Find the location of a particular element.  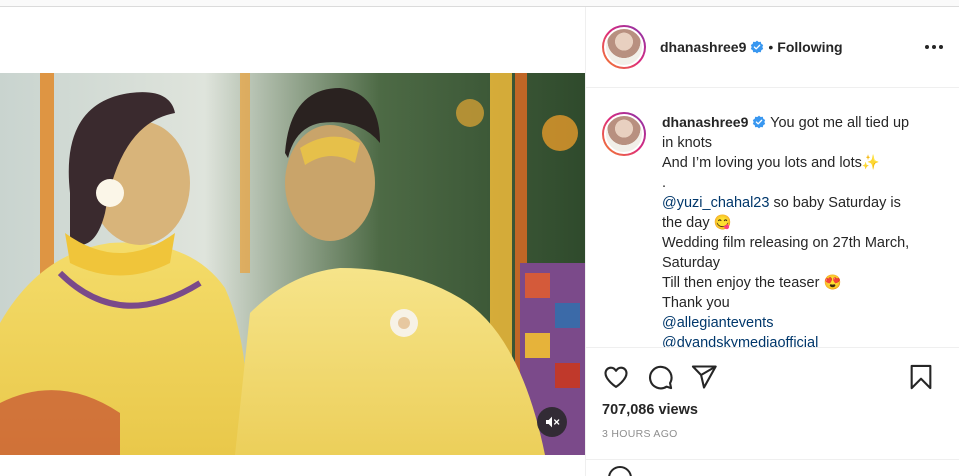

save-button is located at coordinates (921, 377).